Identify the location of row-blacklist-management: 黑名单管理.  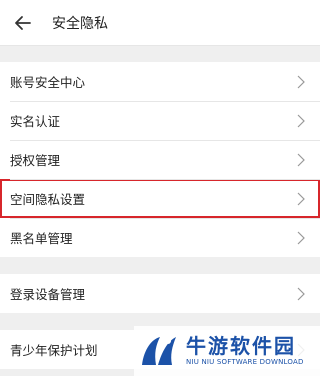
(160, 237).